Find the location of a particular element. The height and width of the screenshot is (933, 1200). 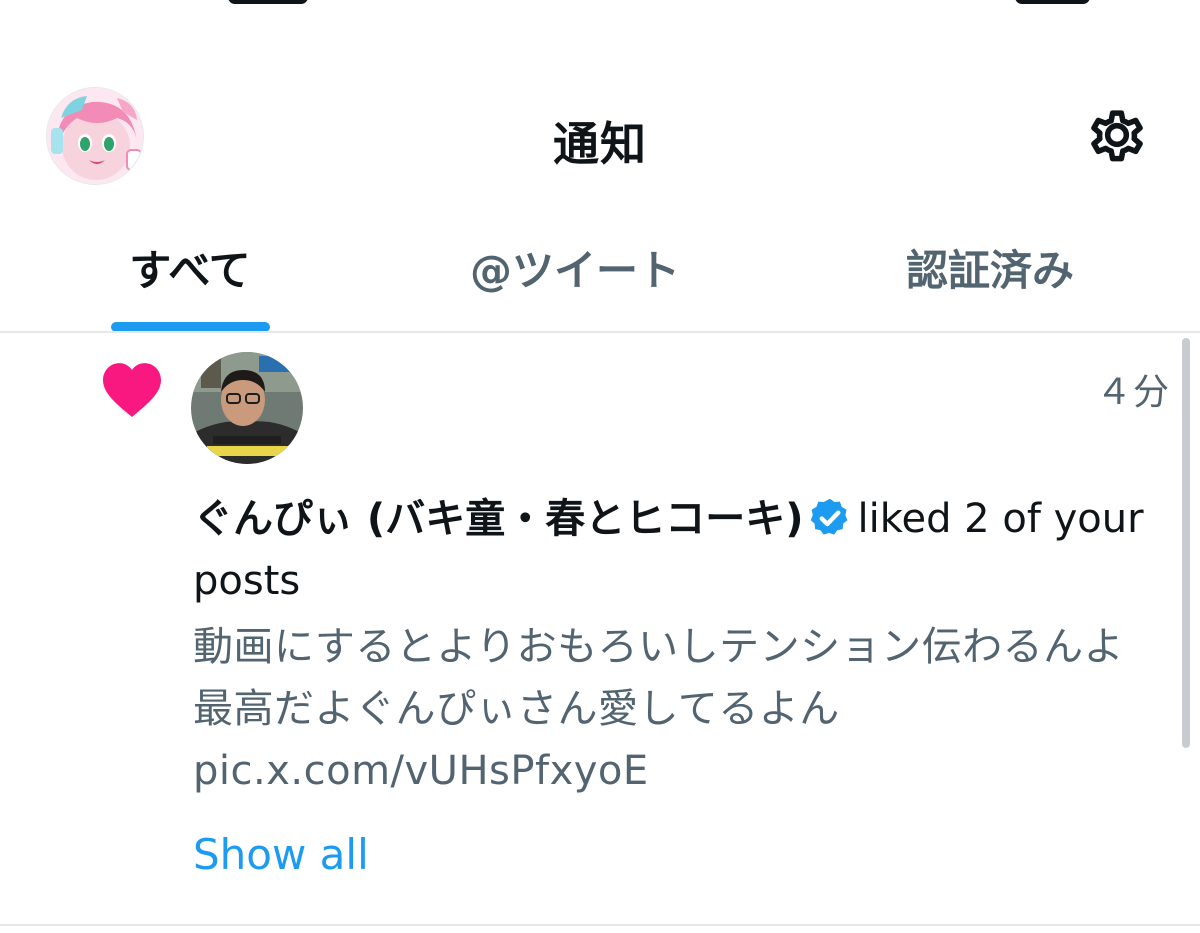

tab-verified: 認証済み is located at coordinates (990, 271).